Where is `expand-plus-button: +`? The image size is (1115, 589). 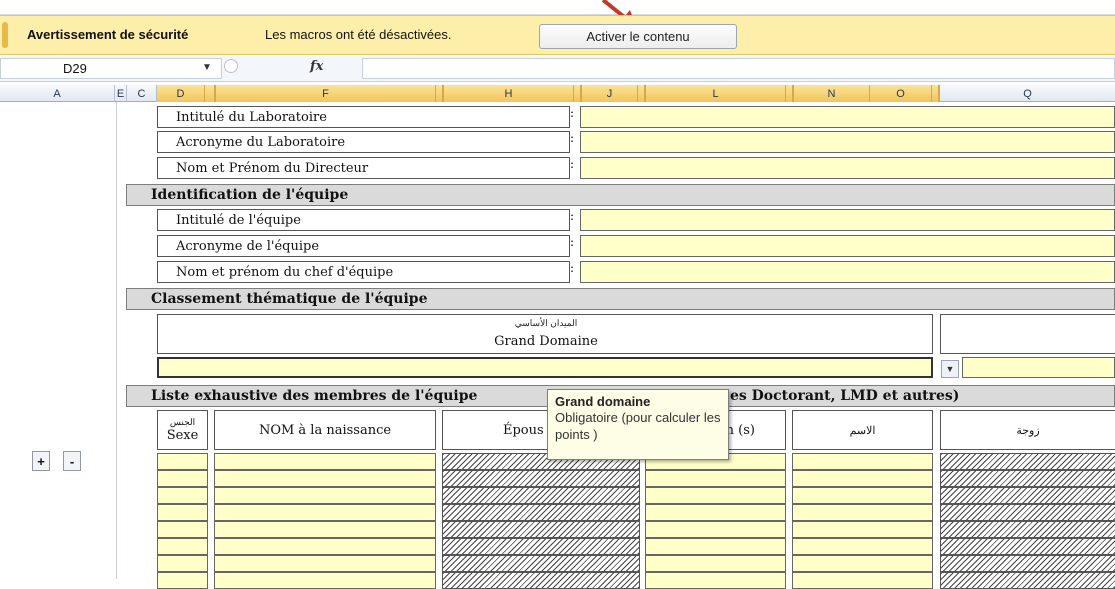
expand-plus-button: + is located at coordinates (41, 461).